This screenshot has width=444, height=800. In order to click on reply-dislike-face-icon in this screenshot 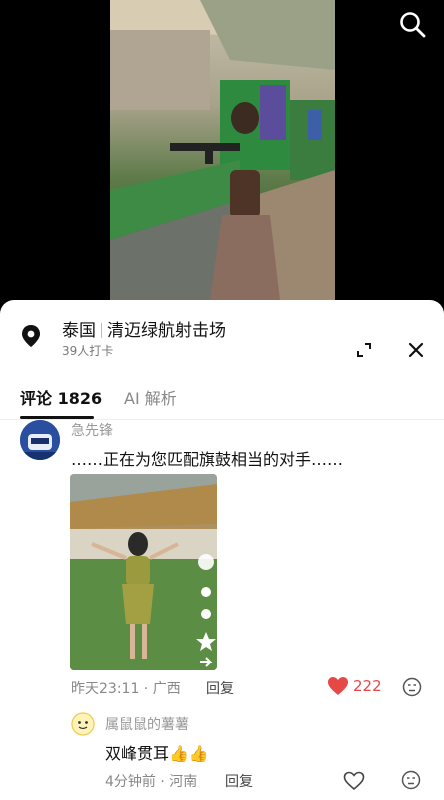, I will do `click(411, 780)`.